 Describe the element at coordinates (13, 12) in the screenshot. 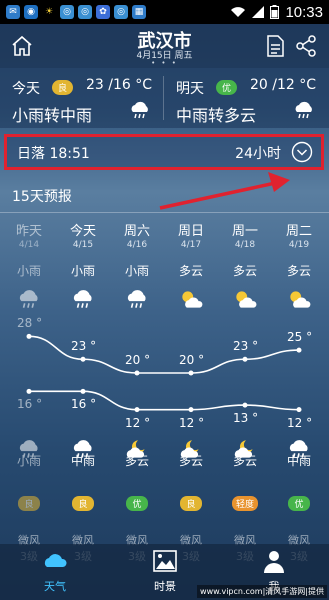

I see `notification-app-icon: ✉` at that location.